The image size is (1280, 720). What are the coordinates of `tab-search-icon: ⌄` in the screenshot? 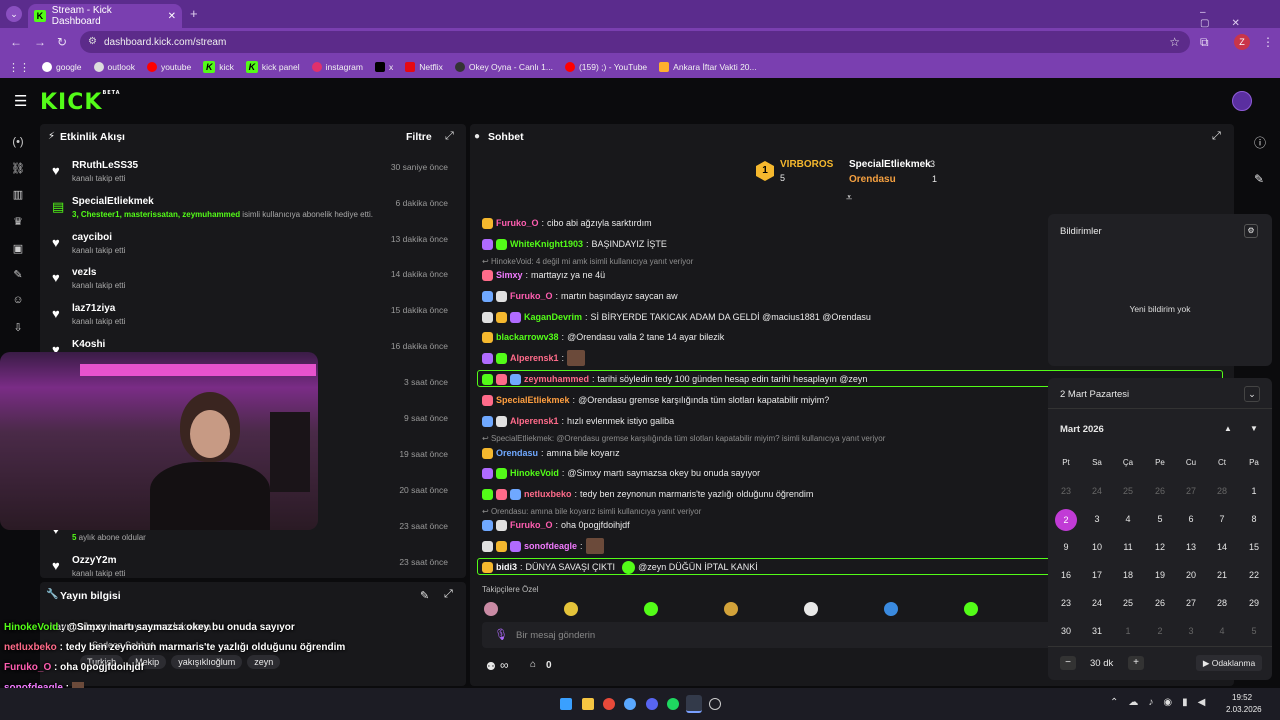 It's located at (14, 14).